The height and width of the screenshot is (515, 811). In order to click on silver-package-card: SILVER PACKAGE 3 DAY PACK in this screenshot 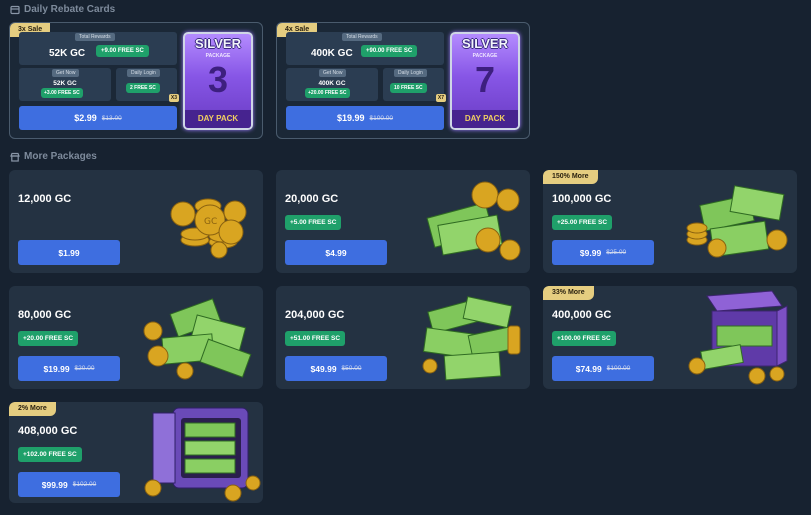, I will do `click(218, 81)`.